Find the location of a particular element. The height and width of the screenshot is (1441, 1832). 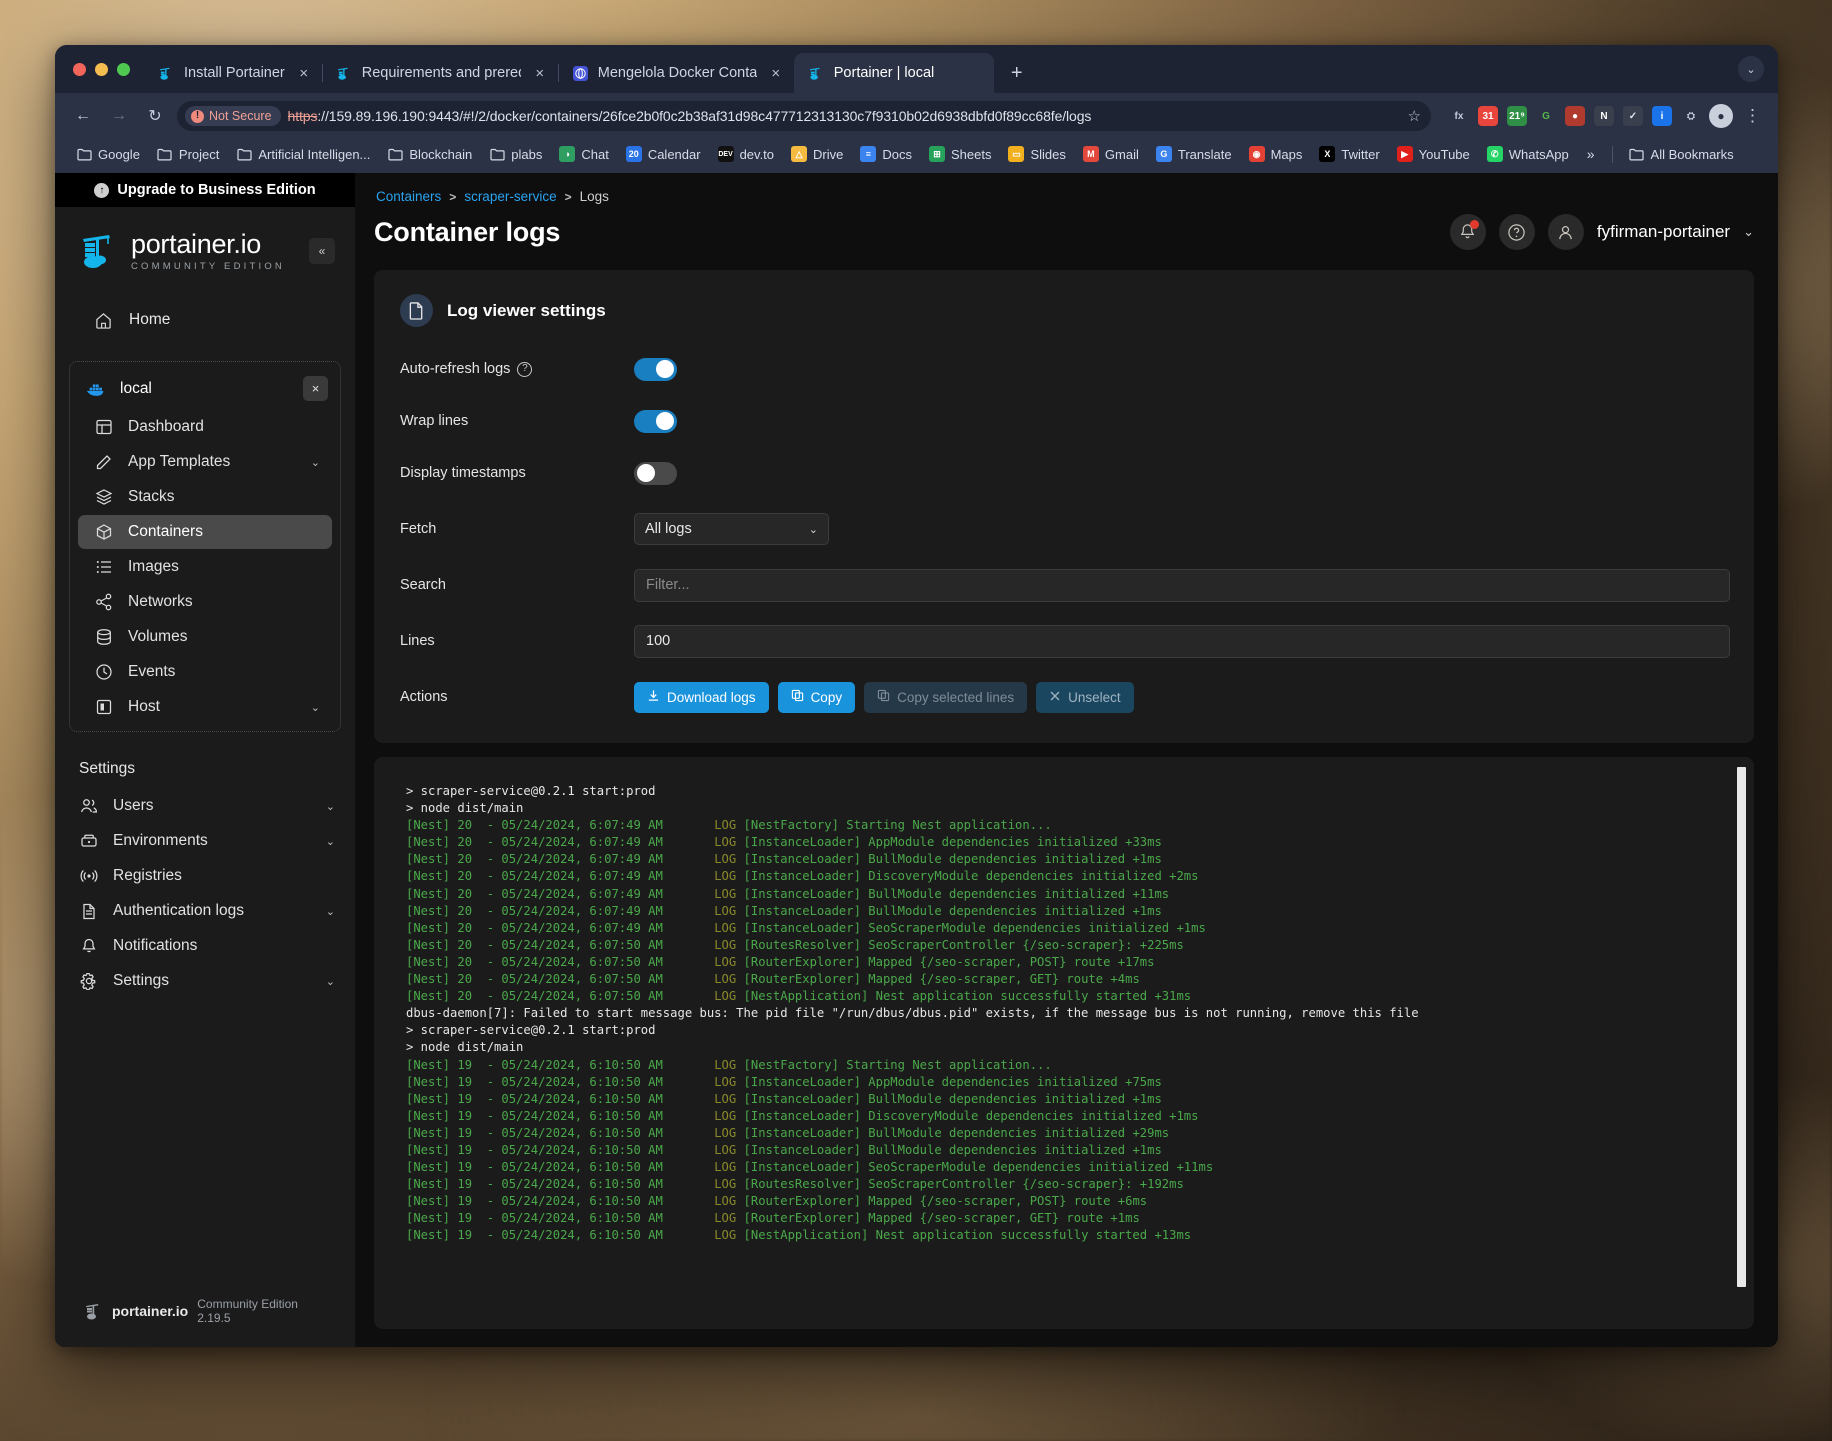

sidebar-item-events: Events is located at coordinates (205, 672).